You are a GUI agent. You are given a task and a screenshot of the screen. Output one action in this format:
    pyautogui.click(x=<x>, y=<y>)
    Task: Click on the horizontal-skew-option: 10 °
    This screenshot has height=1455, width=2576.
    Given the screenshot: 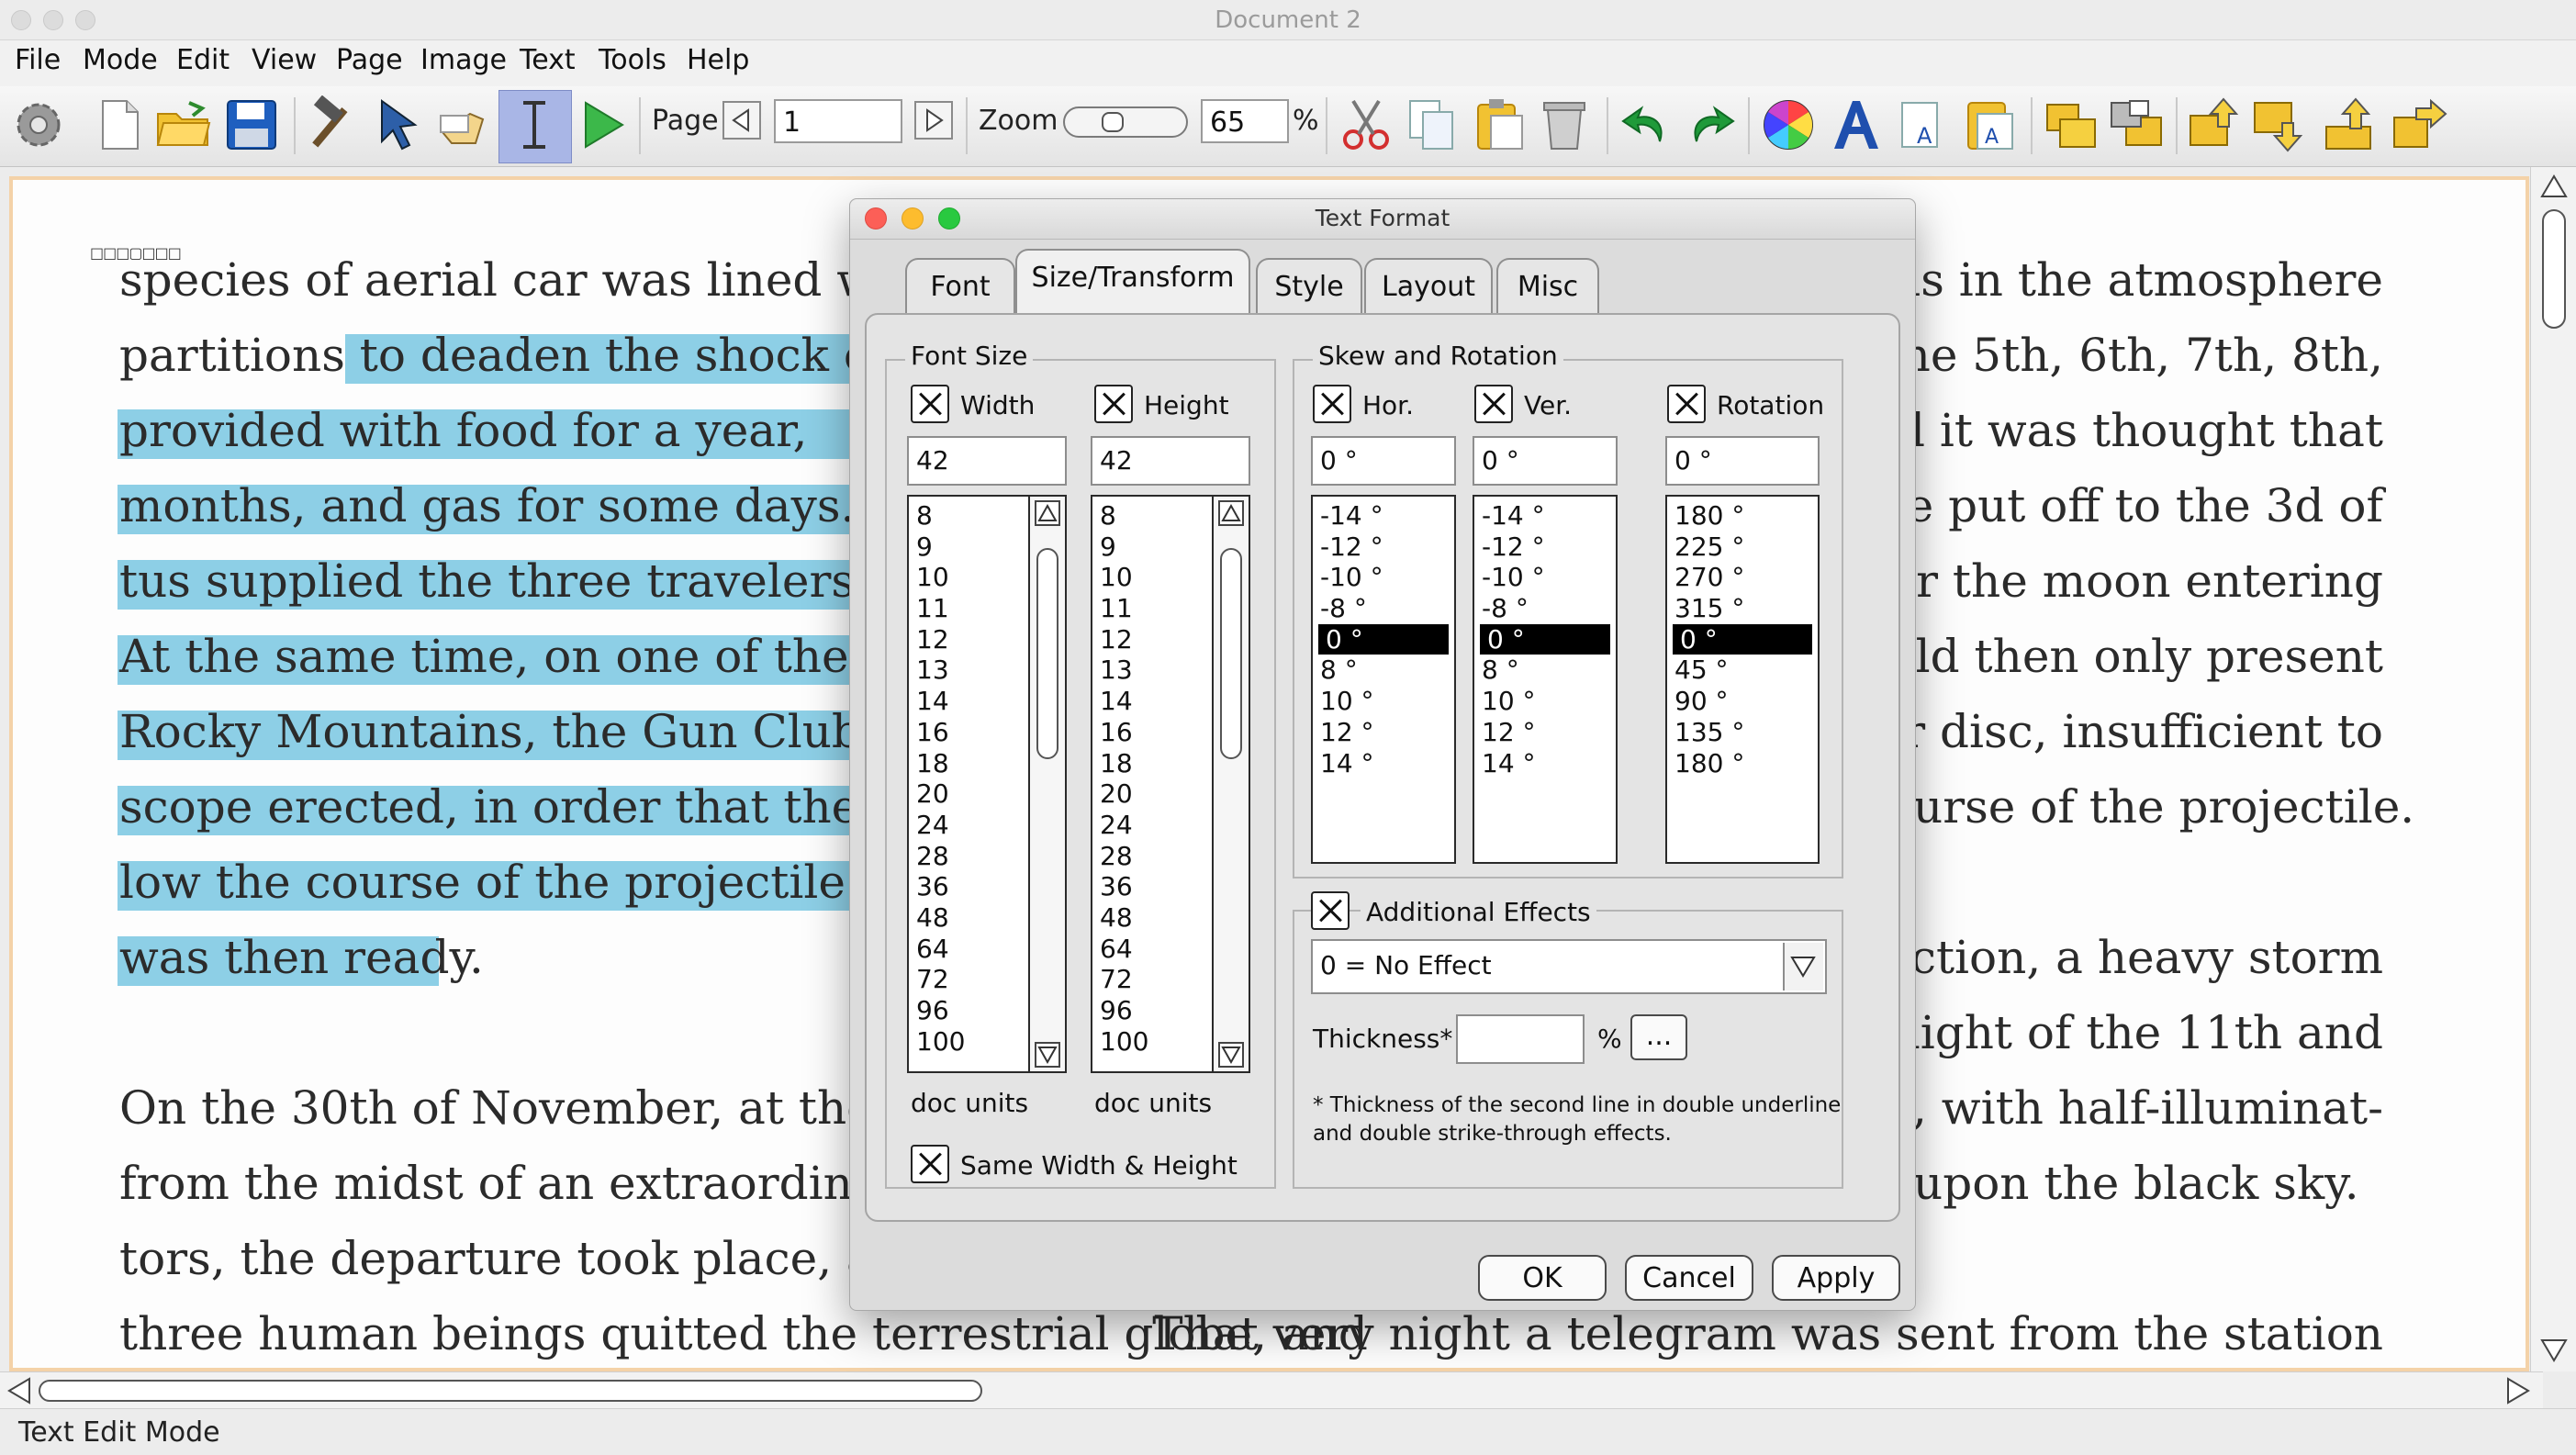 What is the action you would take?
    pyautogui.click(x=1383, y=701)
    